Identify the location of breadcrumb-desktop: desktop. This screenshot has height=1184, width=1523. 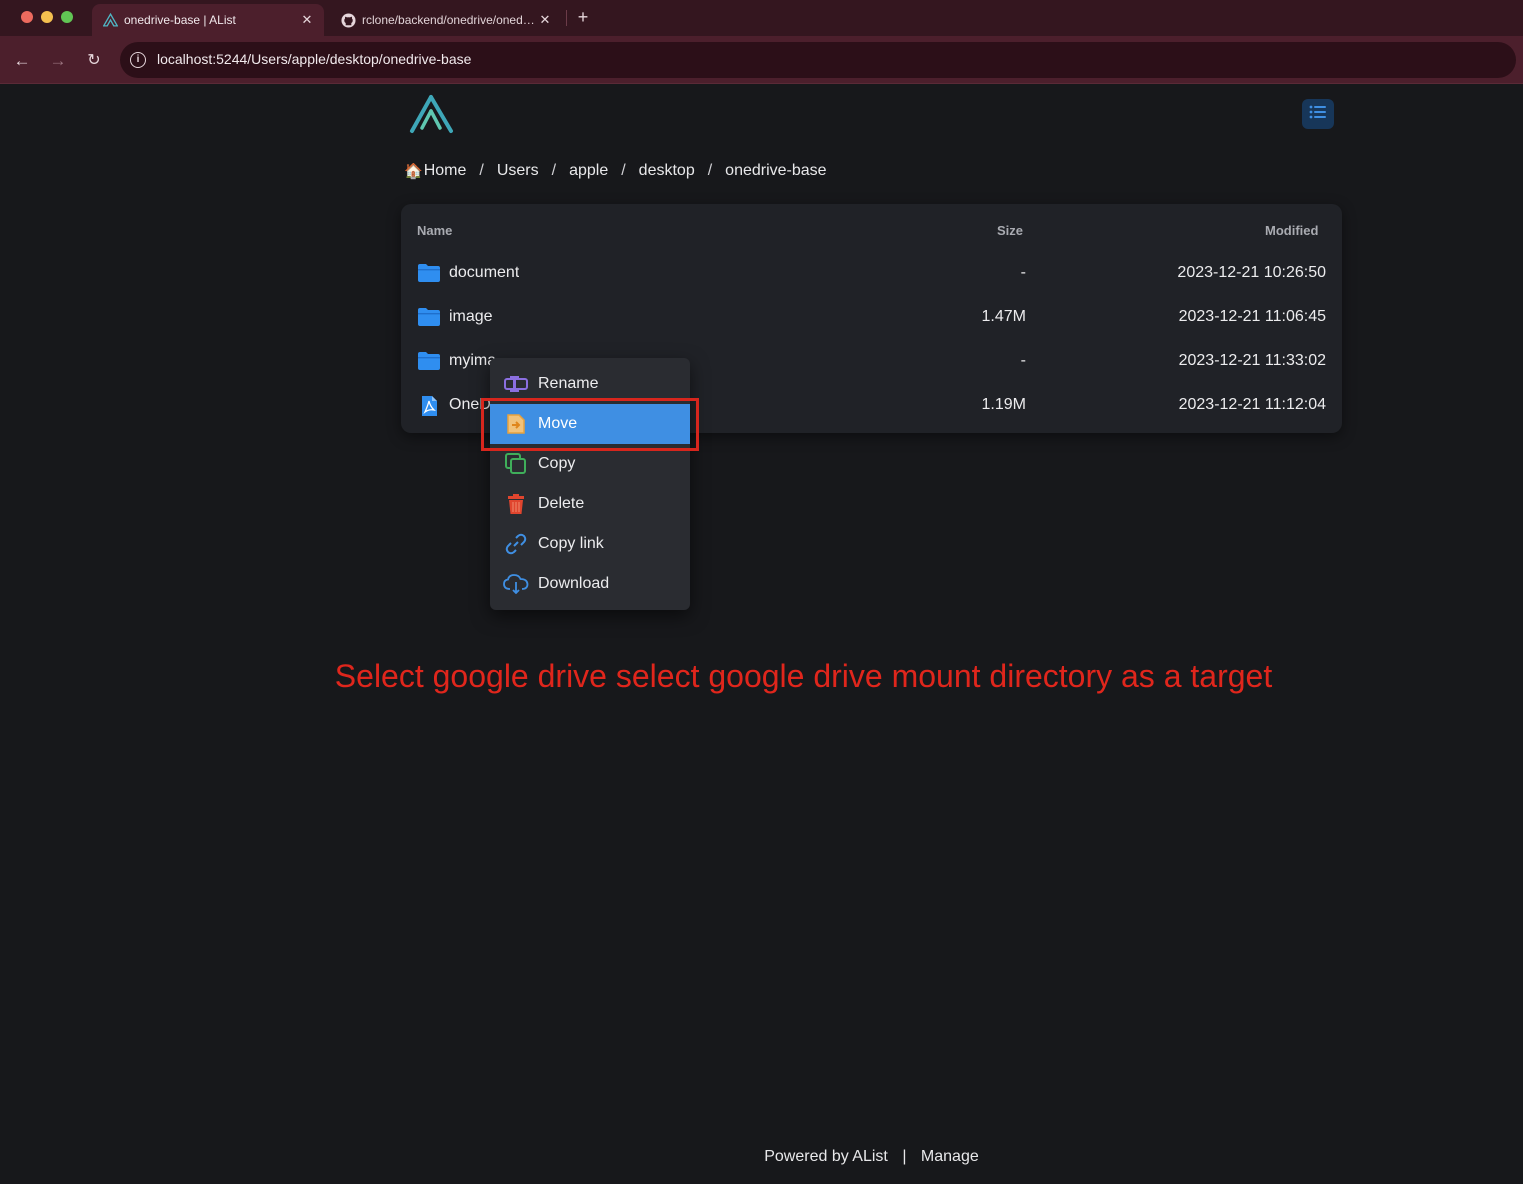
(667, 171).